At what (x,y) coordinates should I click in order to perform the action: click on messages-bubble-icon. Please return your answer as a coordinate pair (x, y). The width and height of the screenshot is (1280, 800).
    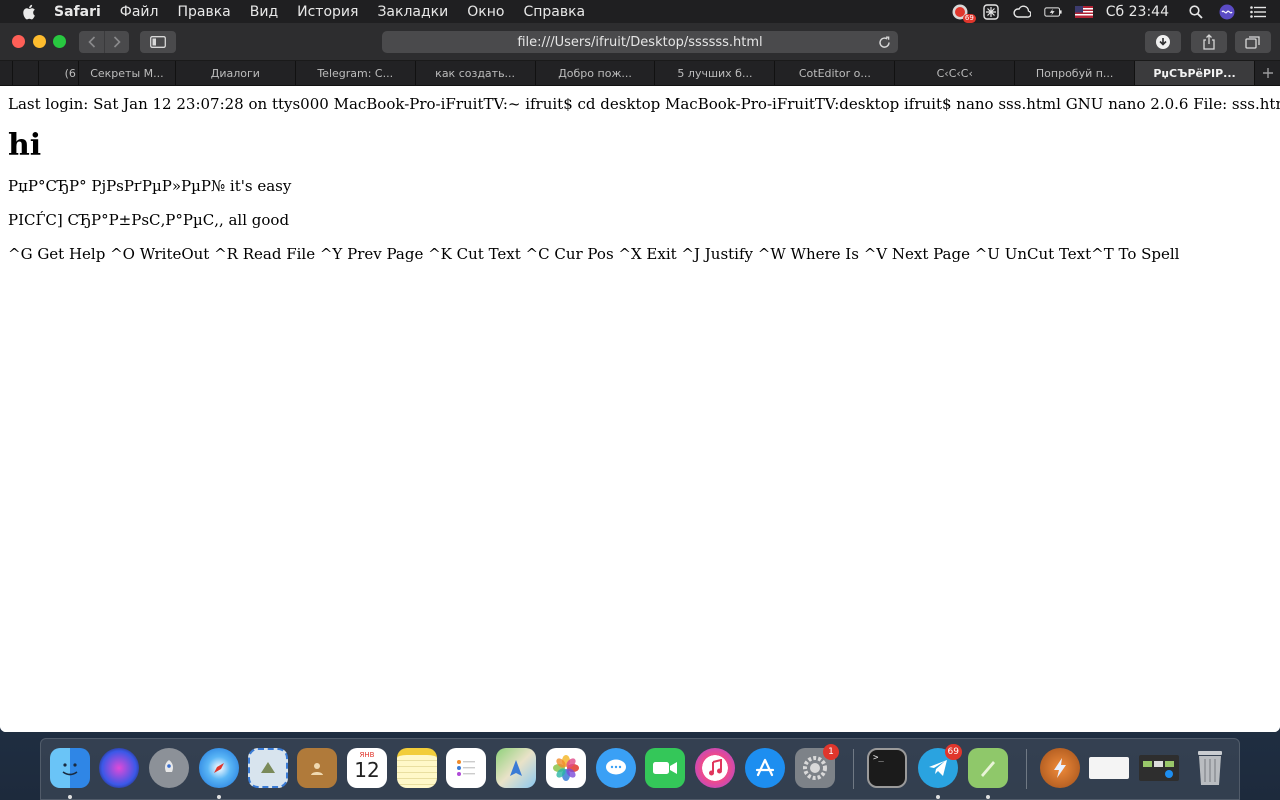
    Looking at the image, I should click on (616, 768).